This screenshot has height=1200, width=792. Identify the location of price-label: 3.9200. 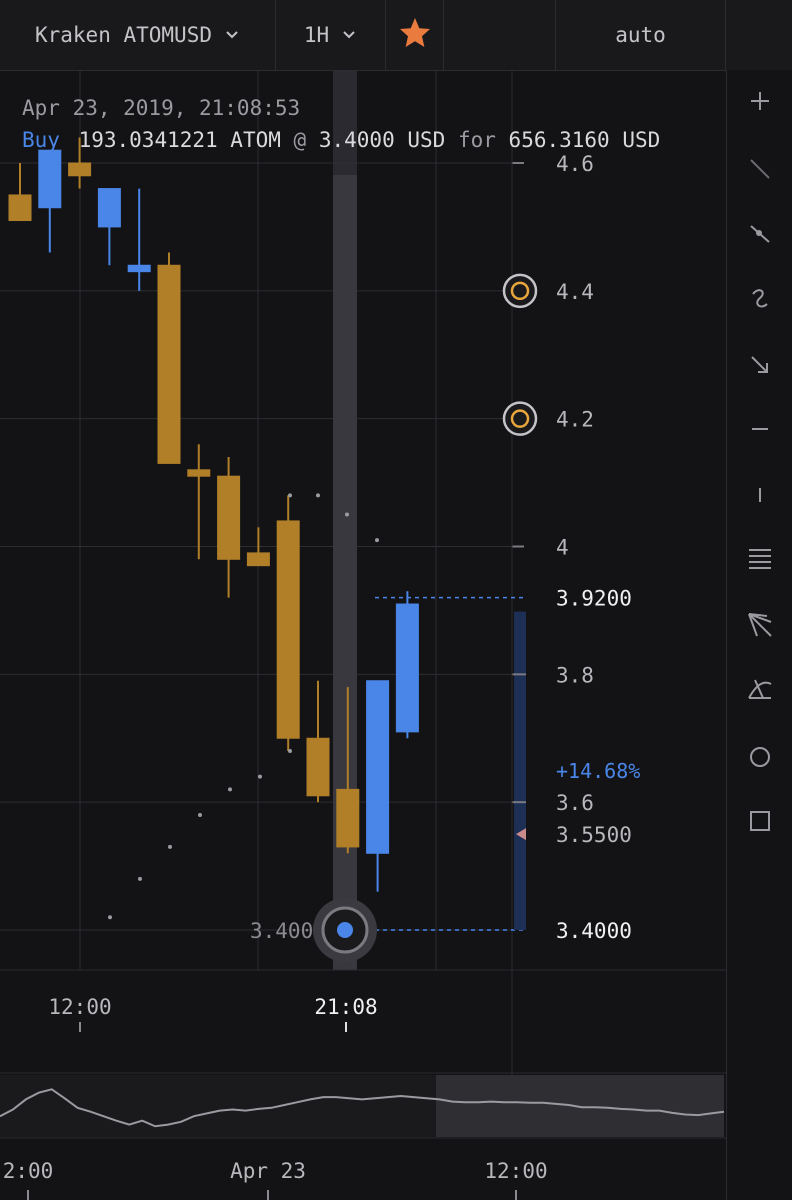
(594, 599).